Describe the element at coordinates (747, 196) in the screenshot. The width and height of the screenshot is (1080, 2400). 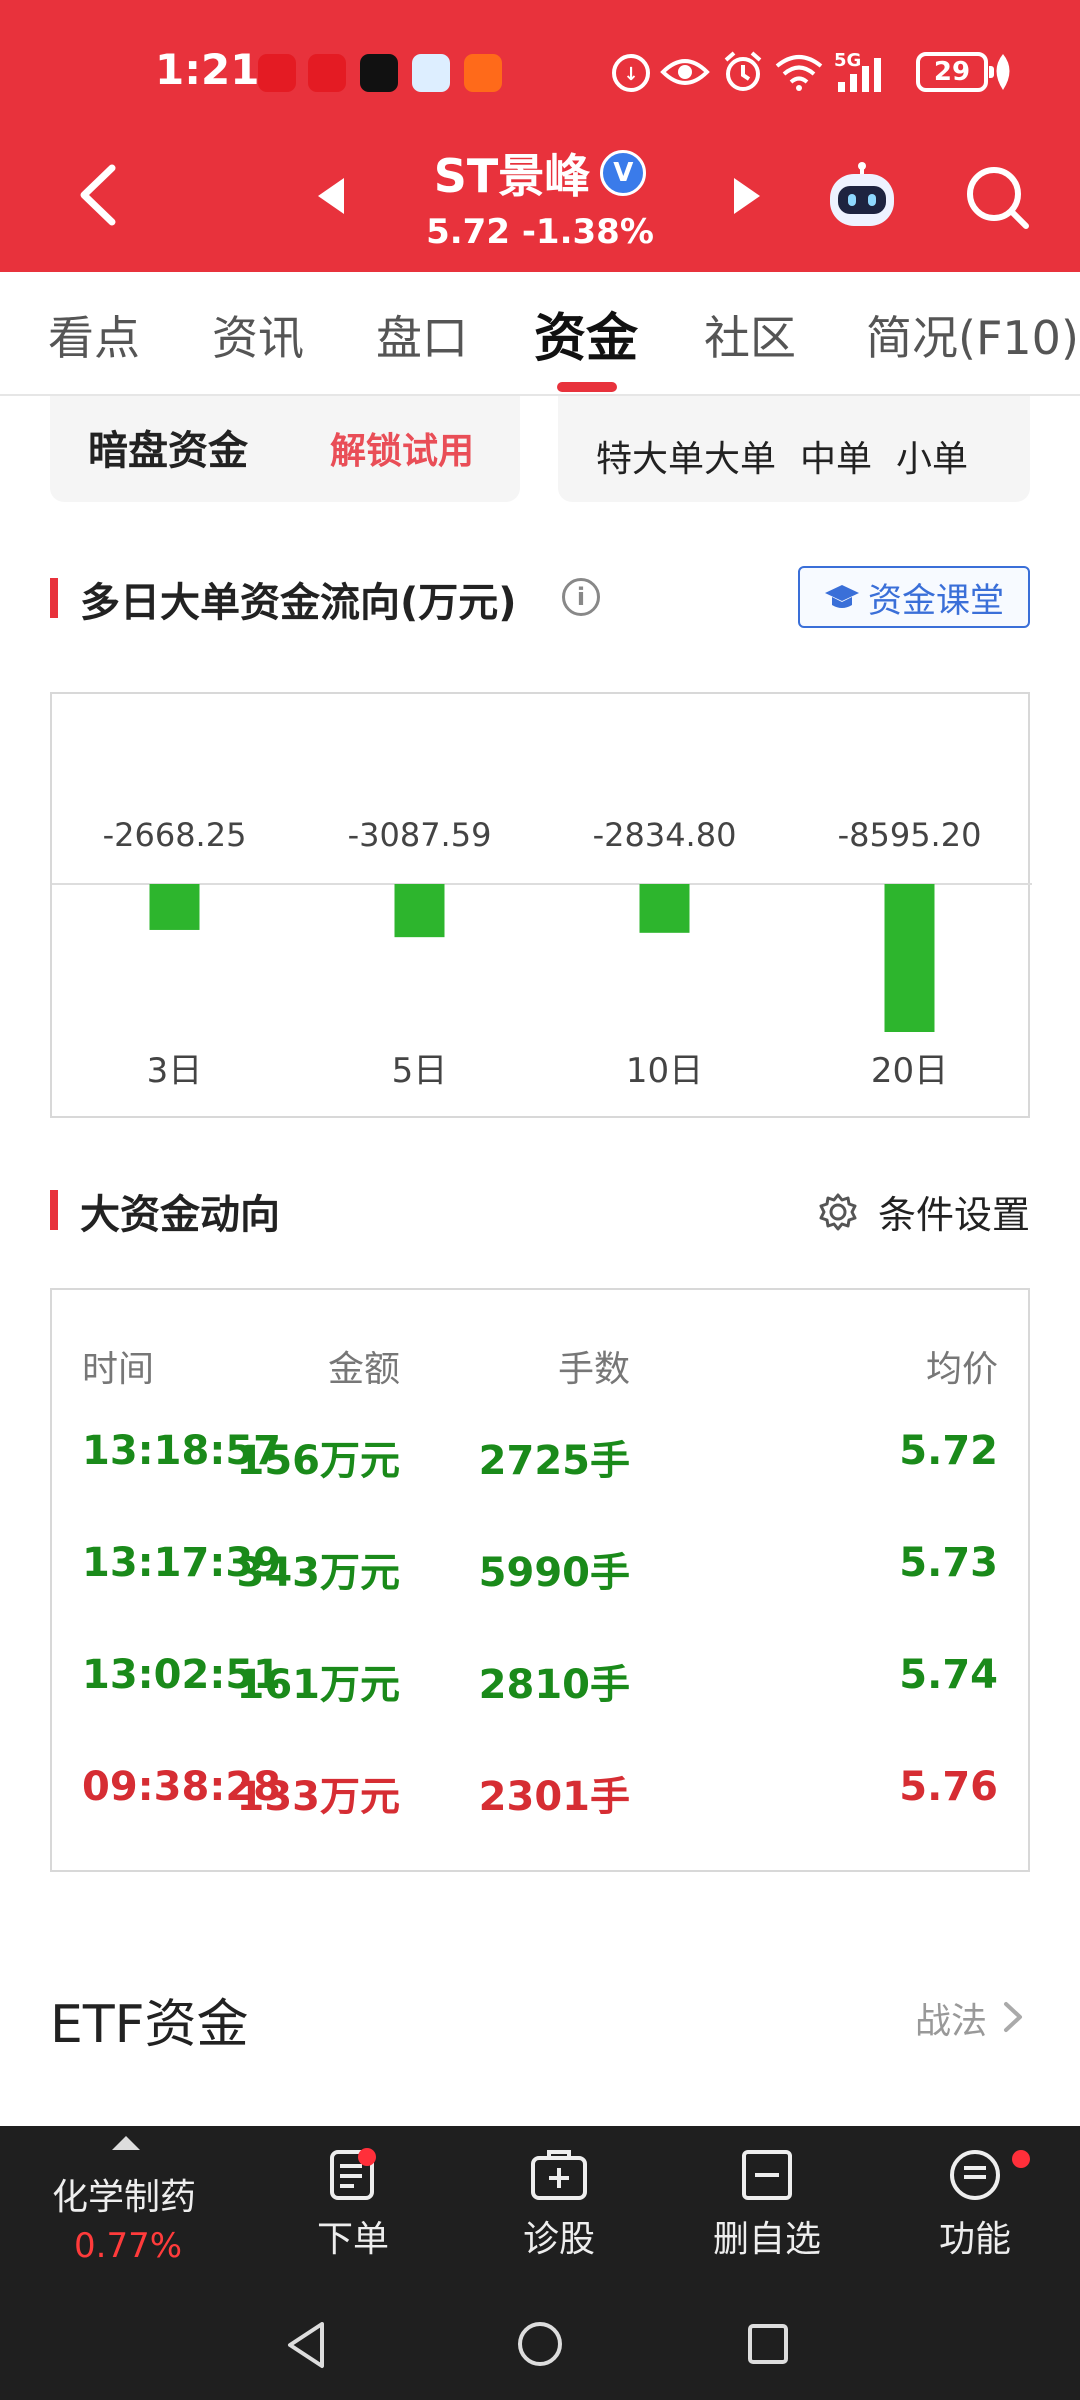
I see `next-stock-icon` at that location.